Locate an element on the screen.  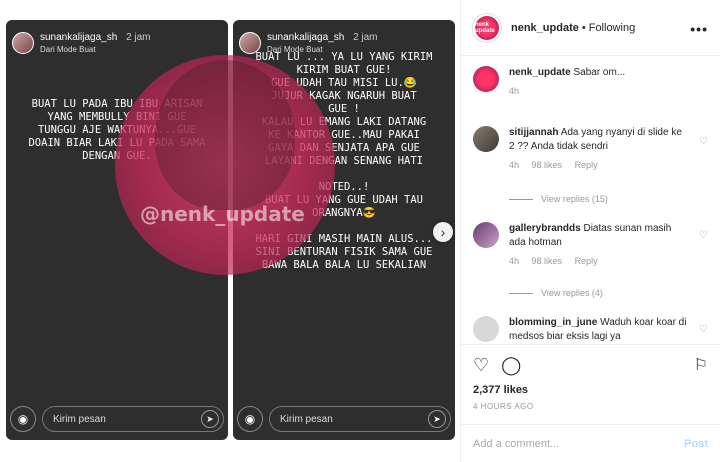
add-comment-bar: Add a comment... Post is located at coordinates (590, 443).